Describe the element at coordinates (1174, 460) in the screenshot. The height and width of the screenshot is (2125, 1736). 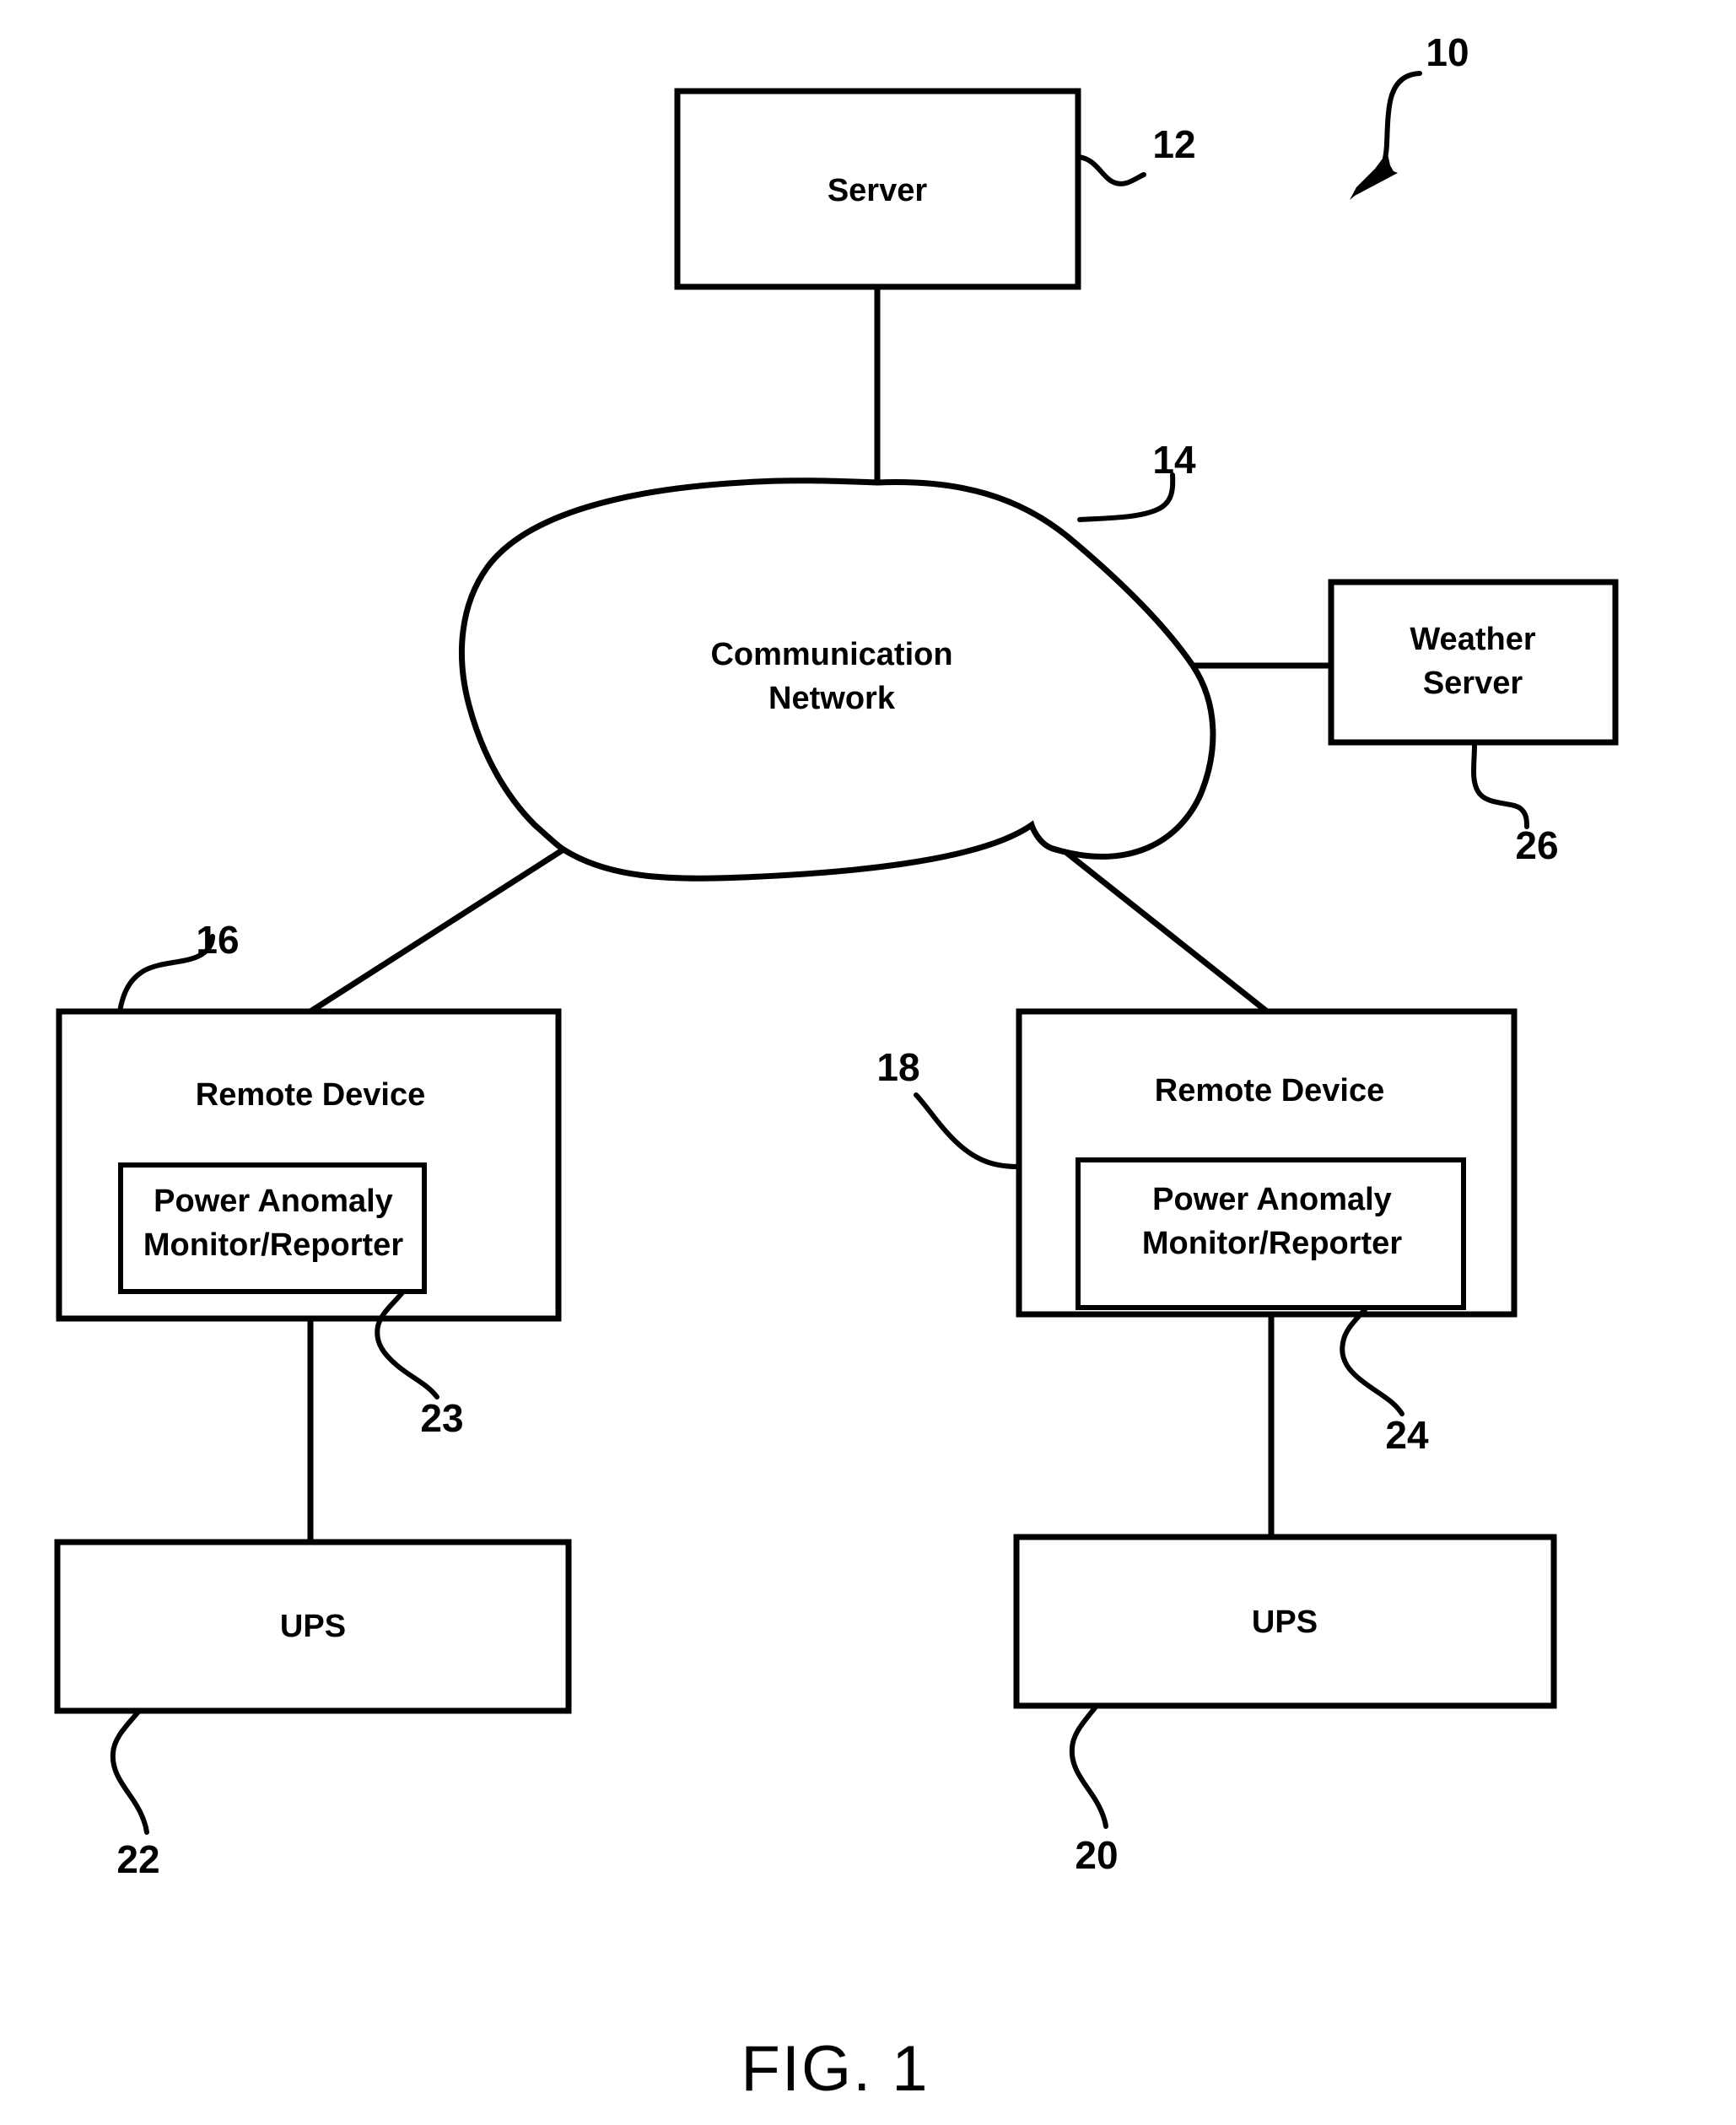
I see `ref-numeral-14: 14` at that location.